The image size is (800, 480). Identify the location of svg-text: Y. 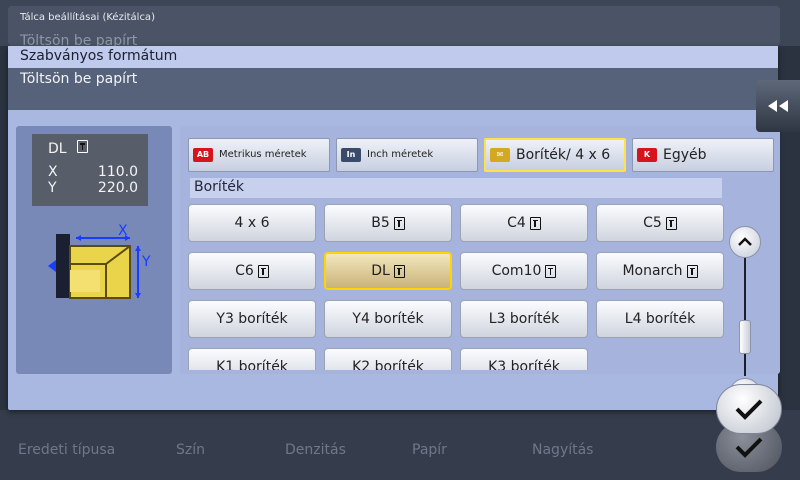
(146, 262).